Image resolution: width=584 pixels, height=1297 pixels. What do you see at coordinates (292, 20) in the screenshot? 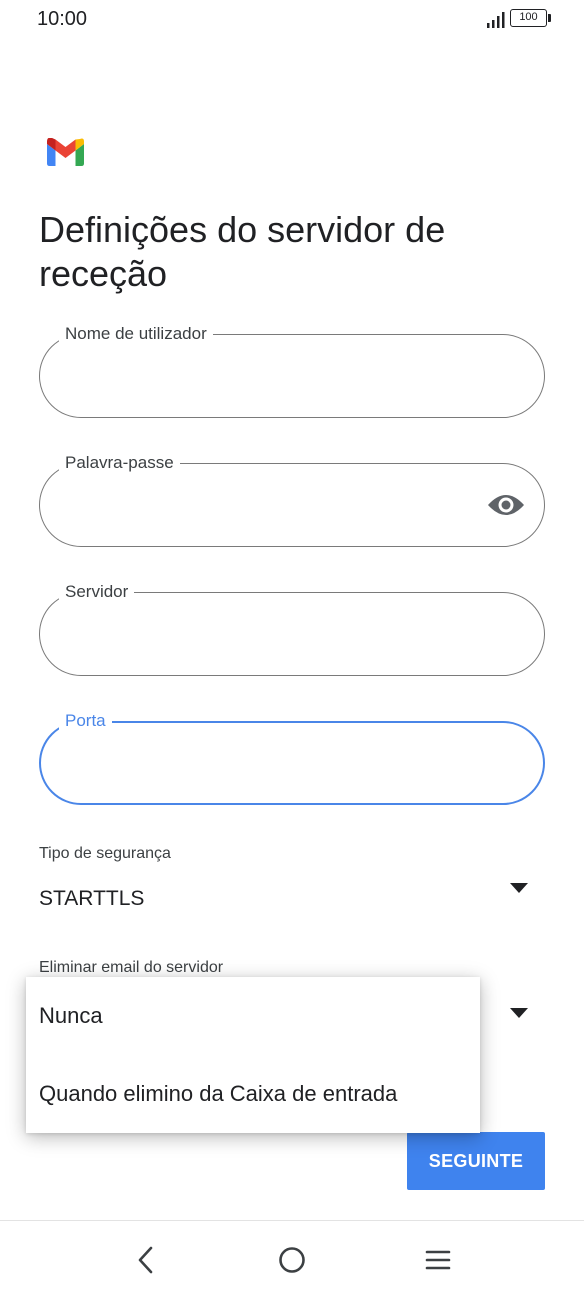
I see `status-bar: 10:00 100` at bounding box center [292, 20].